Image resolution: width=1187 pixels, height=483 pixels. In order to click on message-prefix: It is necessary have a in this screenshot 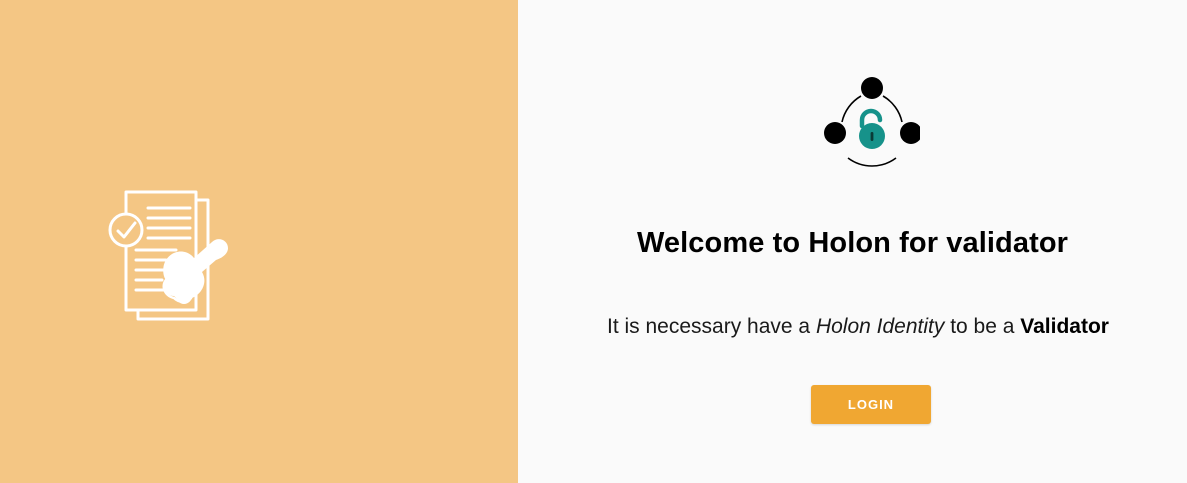, I will do `click(711, 326)`.